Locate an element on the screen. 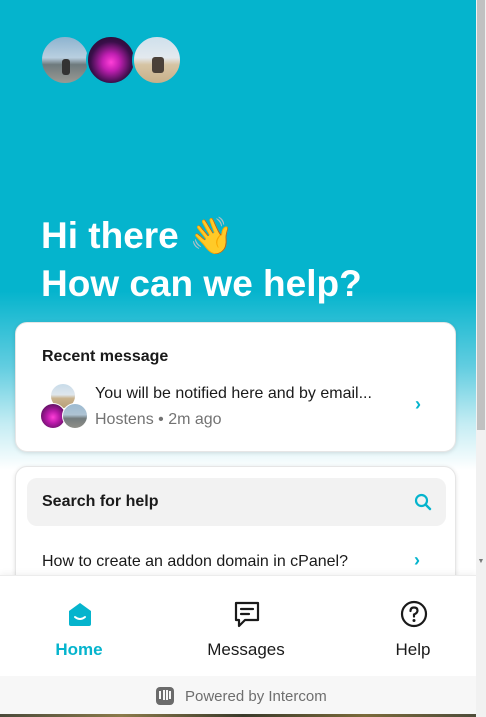 The width and height of the screenshot is (486, 717). home-icon is located at coordinates (80, 614).